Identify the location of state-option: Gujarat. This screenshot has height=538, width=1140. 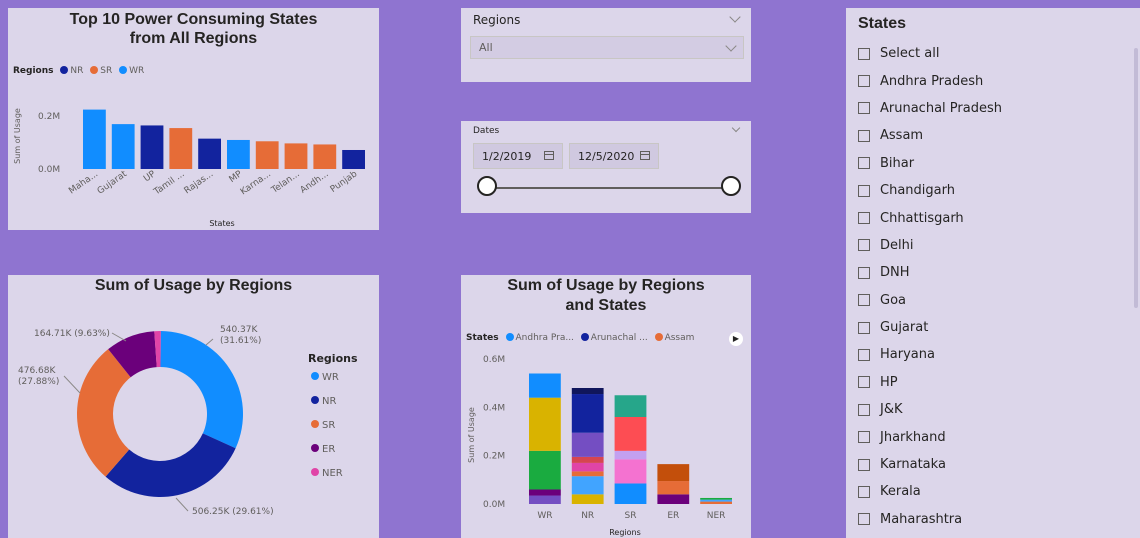
(930, 327).